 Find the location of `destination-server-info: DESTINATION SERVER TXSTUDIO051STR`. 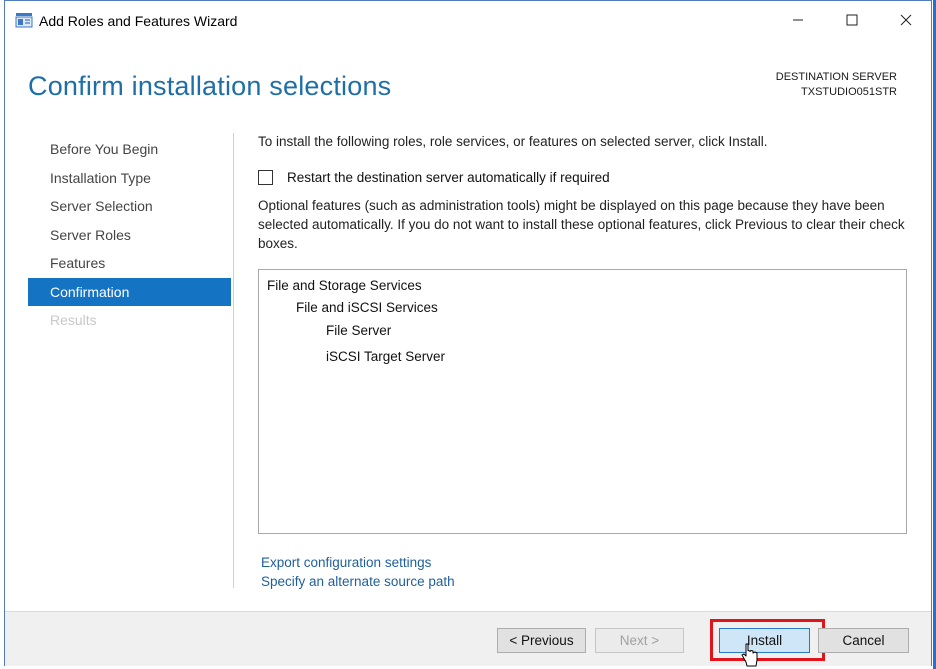

destination-server-info: DESTINATION SERVER TXSTUDIO051STR is located at coordinates (836, 85).